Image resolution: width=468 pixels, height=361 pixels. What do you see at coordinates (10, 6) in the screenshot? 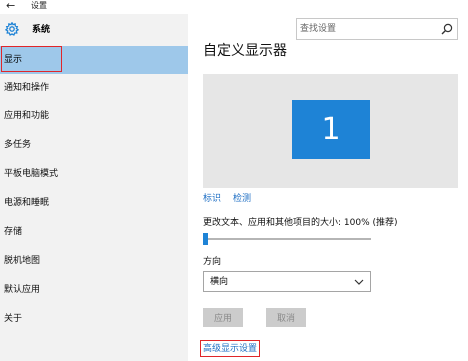
I see `back-arrow-icon: ←` at bounding box center [10, 6].